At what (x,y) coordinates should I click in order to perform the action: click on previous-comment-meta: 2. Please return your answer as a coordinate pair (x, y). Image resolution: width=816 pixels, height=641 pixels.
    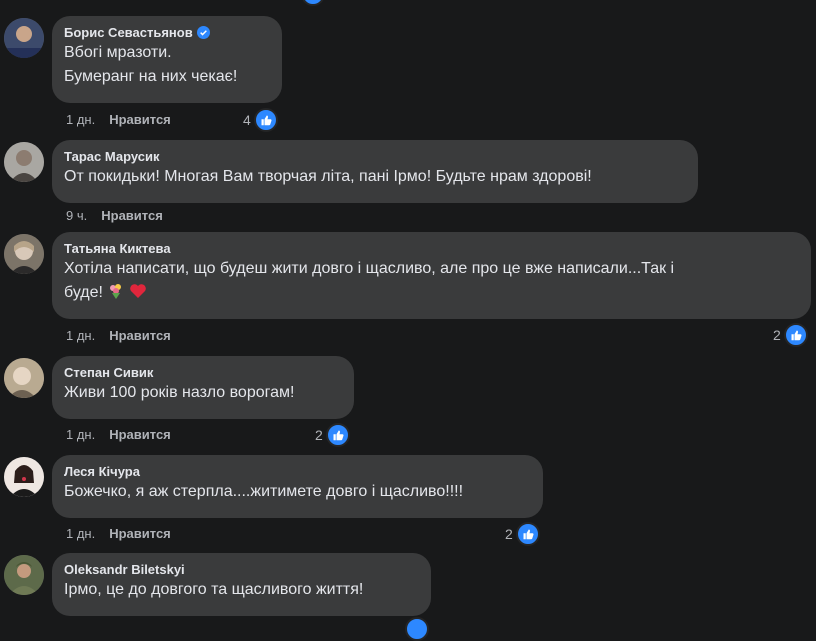
    Looking at the image, I should click on (408, 3).